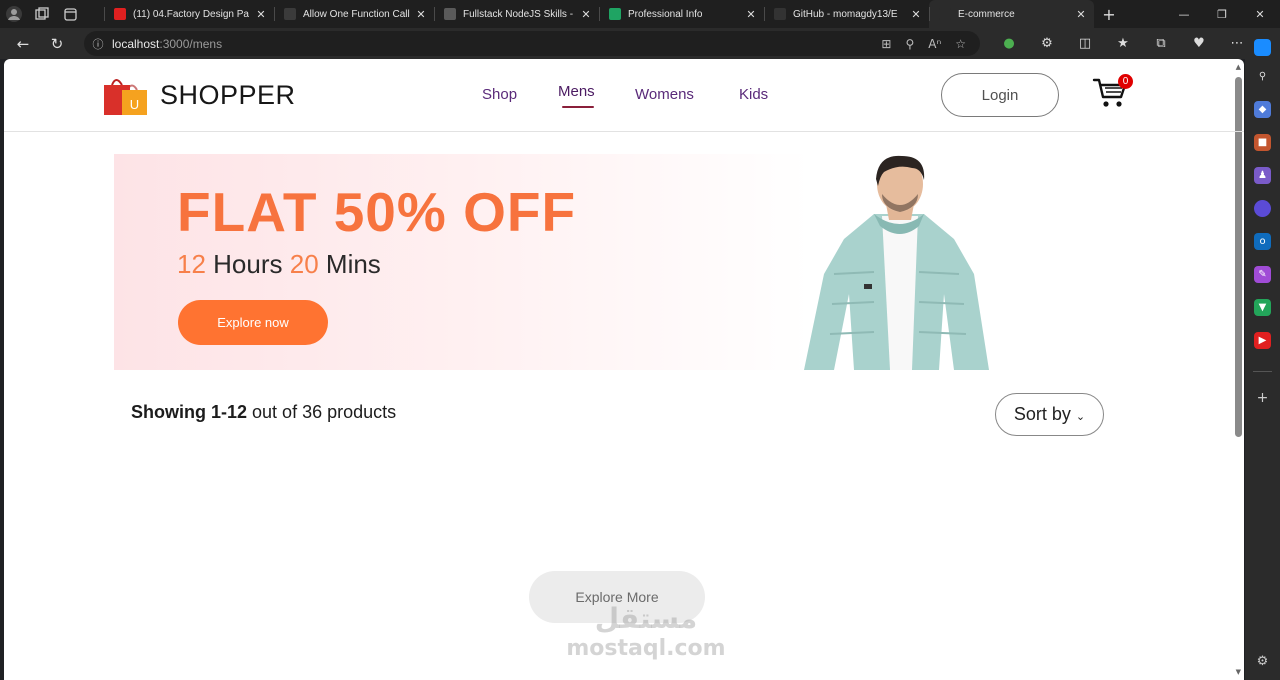 The height and width of the screenshot is (680, 1280). What do you see at coordinates (199, 95) in the screenshot?
I see `site-logo: U SHOPPER` at bounding box center [199, 95].